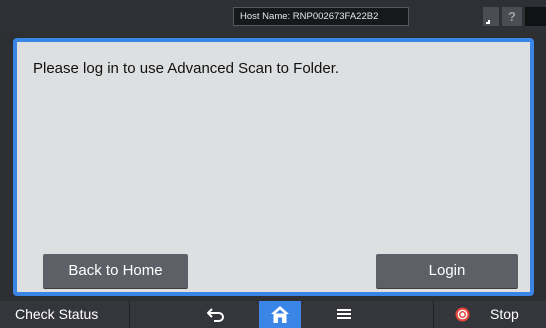  Describe the element at coordinates (504, 314) in the screenshot. I see `stop-button-label: Stop` at that location.